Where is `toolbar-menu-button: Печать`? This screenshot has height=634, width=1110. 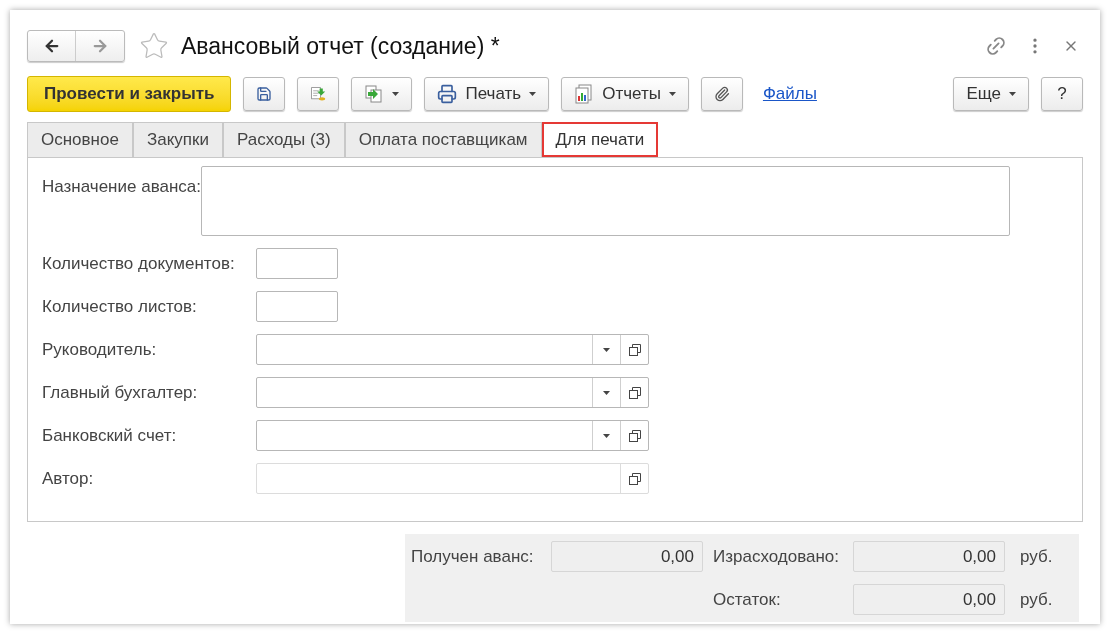 toolbar-menu-button: Печать is located at coordinates (487, 94).